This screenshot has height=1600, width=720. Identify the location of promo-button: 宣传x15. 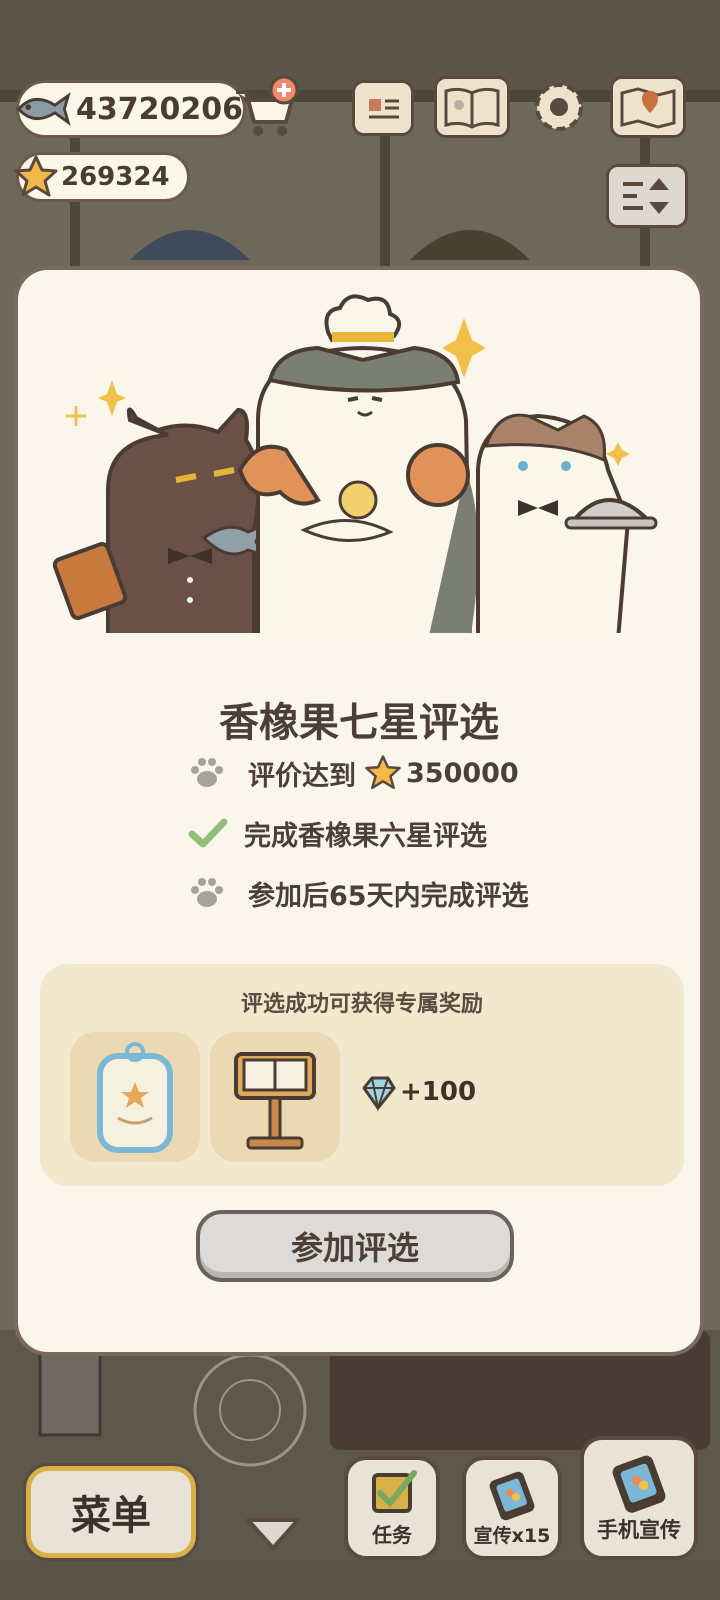
(512, 1508).